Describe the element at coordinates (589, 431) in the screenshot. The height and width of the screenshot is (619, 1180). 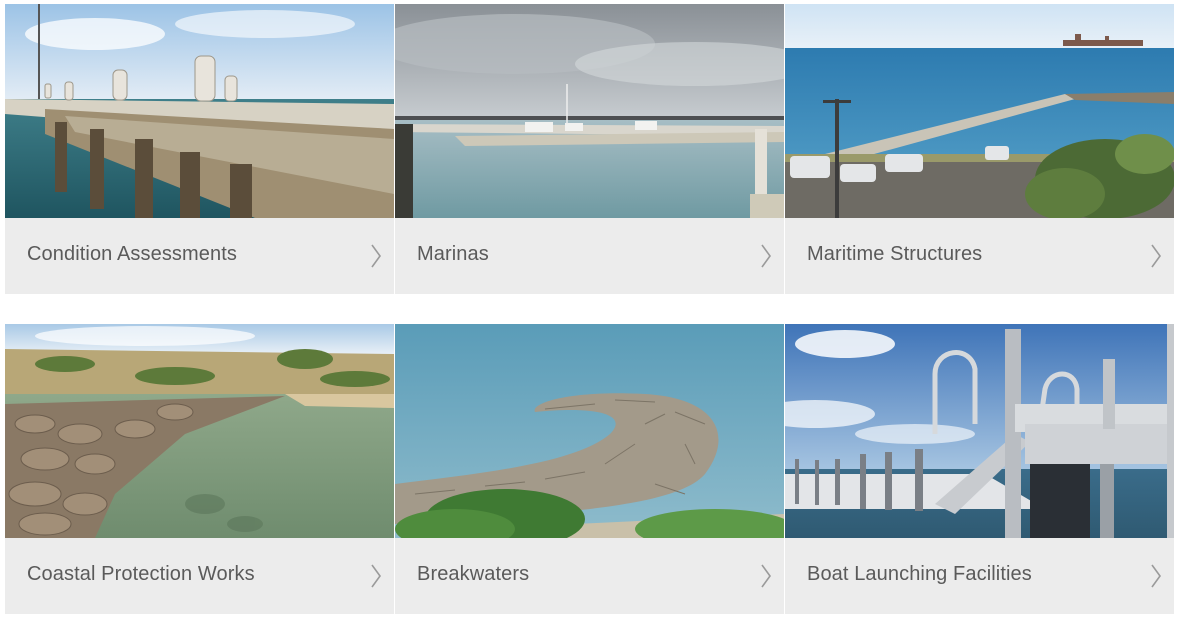
I see `breakwaters-photo` at that location.